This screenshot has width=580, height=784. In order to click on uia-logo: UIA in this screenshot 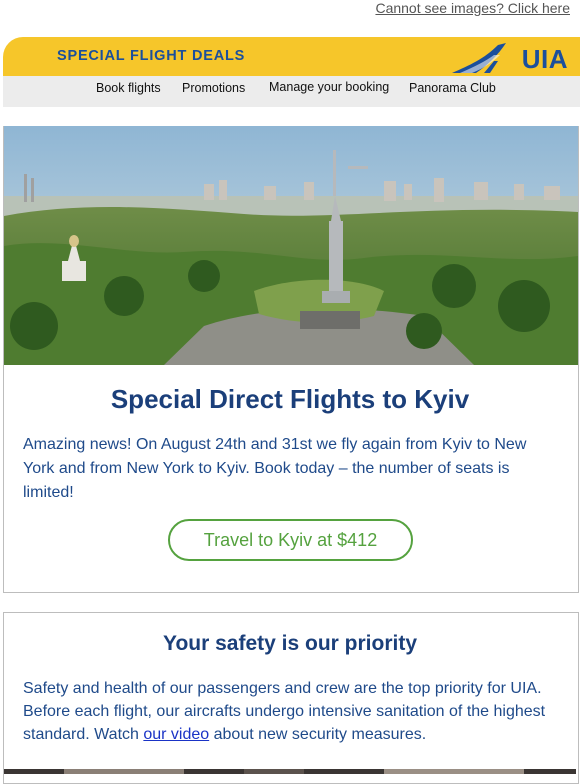, I will do `click(509, 57)`.